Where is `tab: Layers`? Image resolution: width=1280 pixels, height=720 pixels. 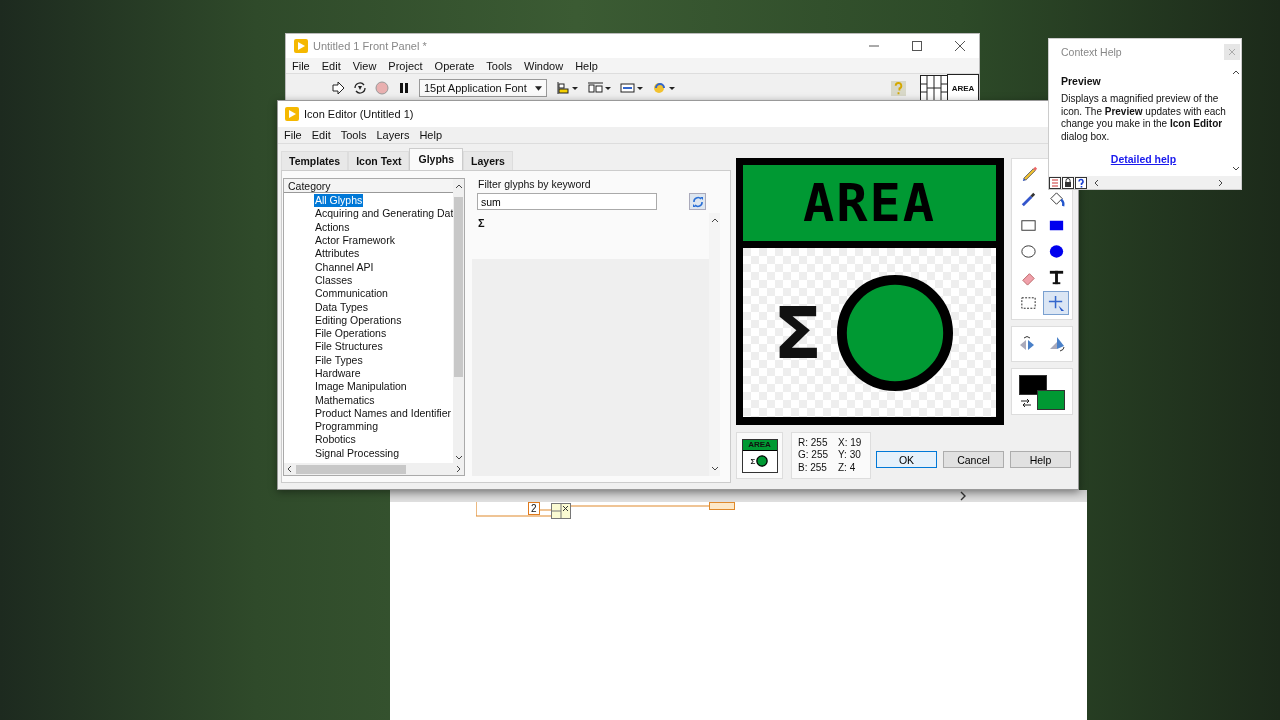
tab: Layers is located at coordinates (488, 160).